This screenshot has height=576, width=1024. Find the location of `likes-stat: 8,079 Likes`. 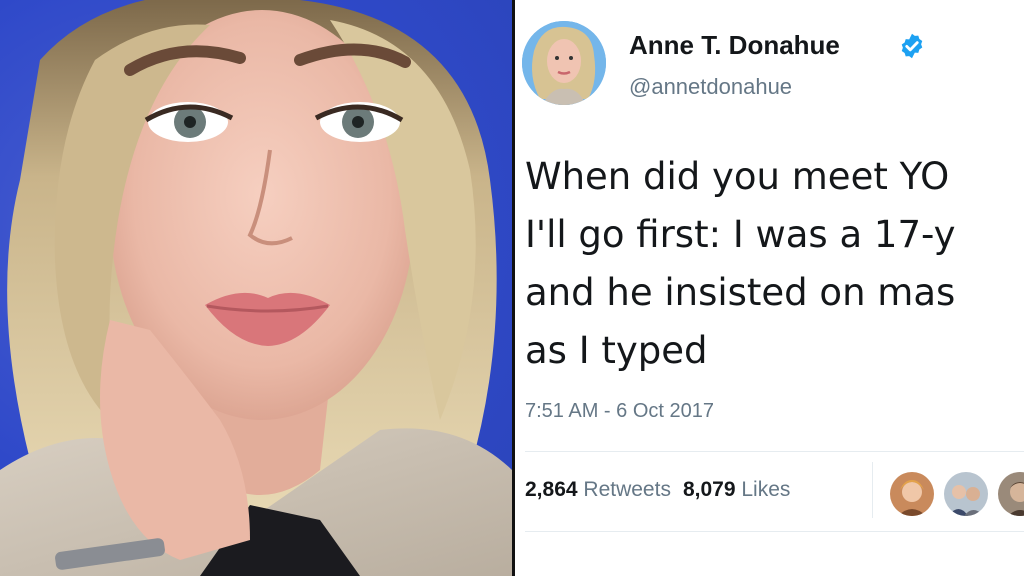

likes-stat: 8,079 Likes is located at coordinates (736, 489).